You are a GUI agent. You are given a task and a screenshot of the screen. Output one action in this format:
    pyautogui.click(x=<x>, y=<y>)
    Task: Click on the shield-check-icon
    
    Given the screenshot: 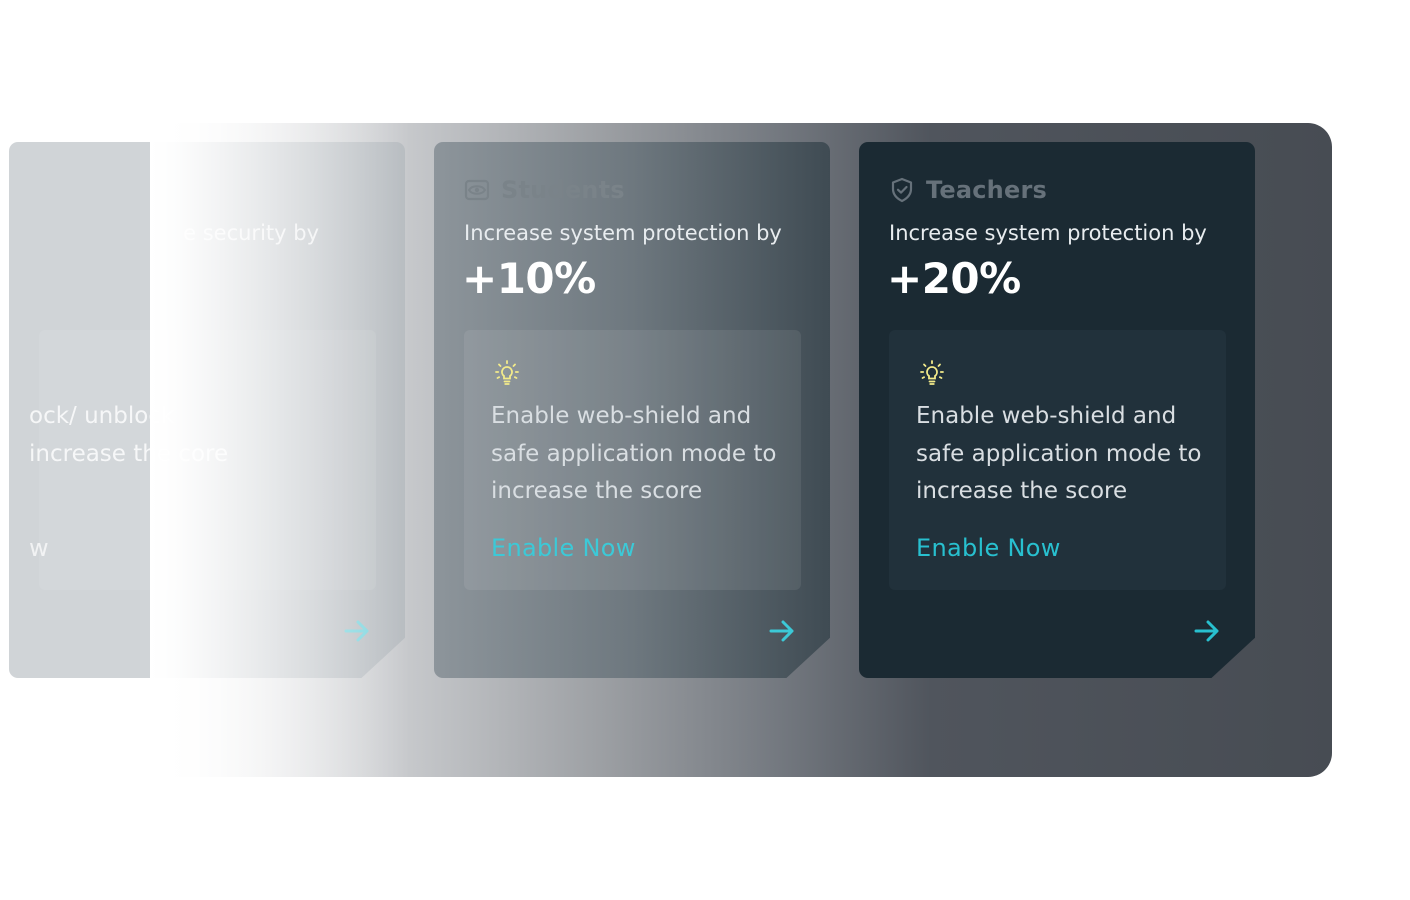 What is the action you would take?
    pyautogui.click(x=902, y=190)
    